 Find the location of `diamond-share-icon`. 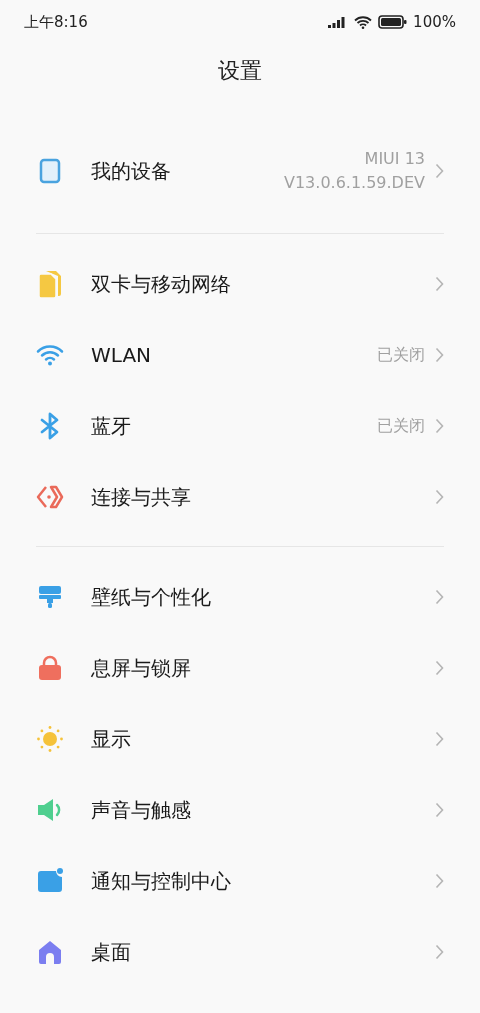

diamond-share-icon is located at coordinates (50, 496).